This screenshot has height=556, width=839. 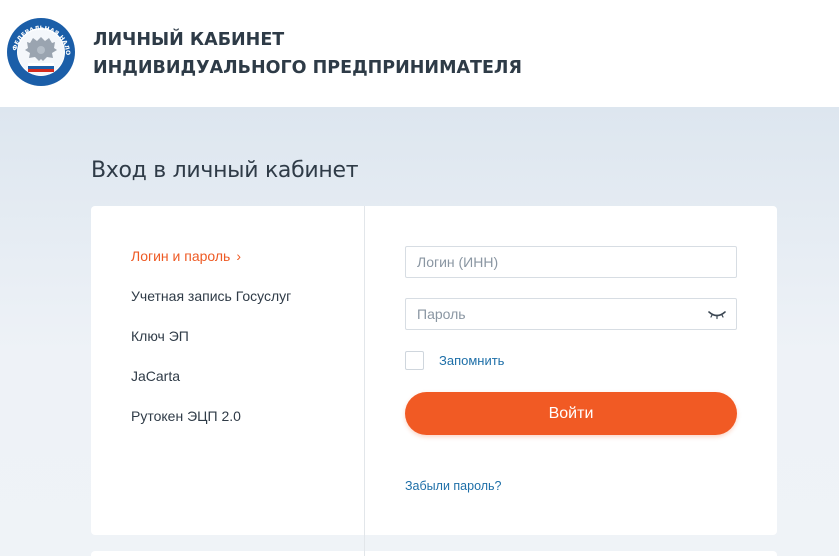 I want to click on method-gosuslugi: Учетная запись Госуслуг, so click(x=211, y=296).